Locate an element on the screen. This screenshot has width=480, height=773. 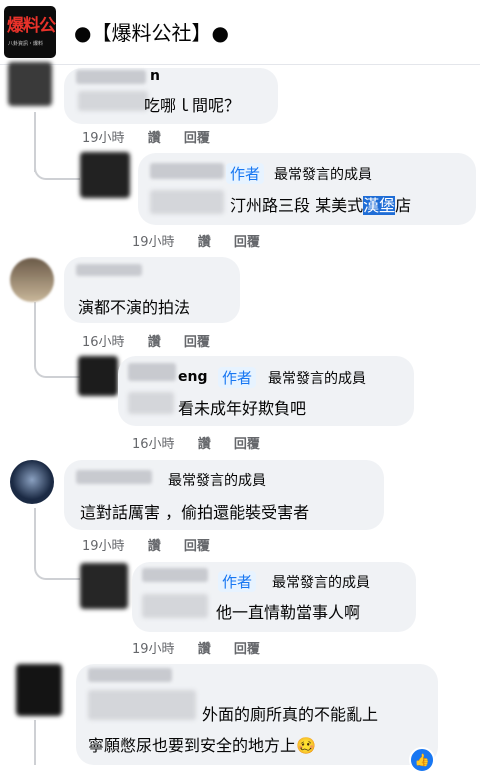
reply-text: 汀州路三段 某美式漢堡店 is located at coordinates (320, 204).